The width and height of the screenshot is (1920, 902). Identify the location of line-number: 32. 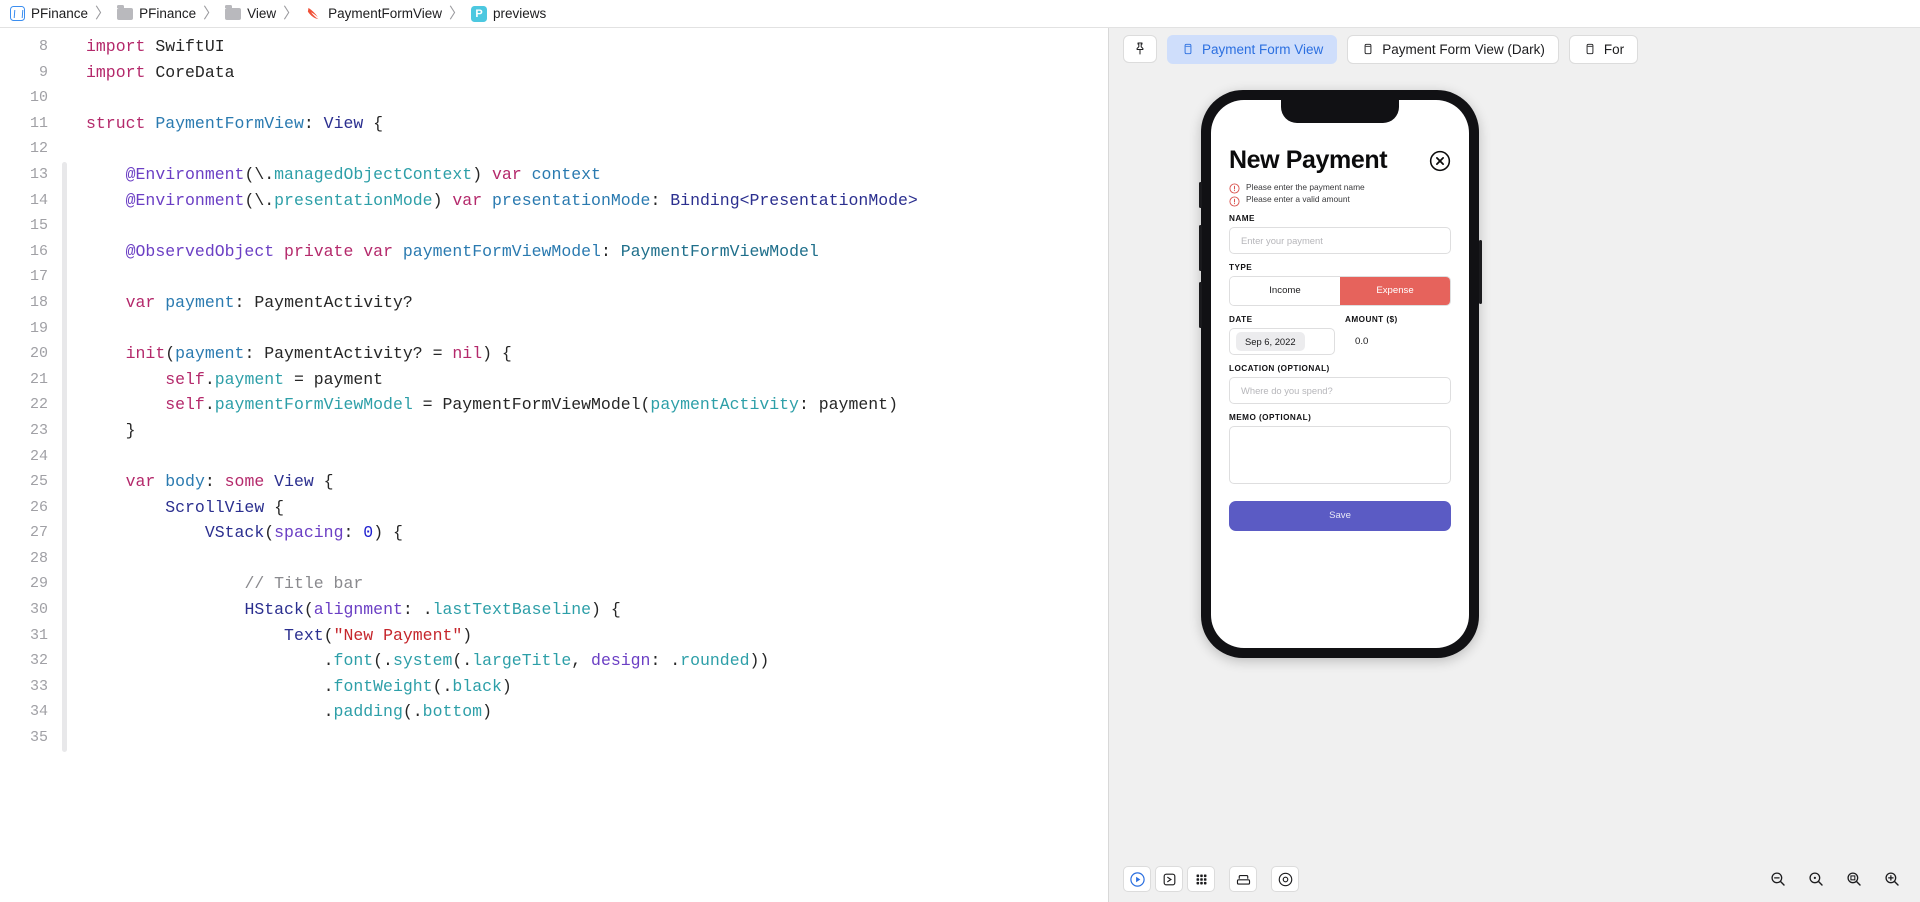
(38, 661).